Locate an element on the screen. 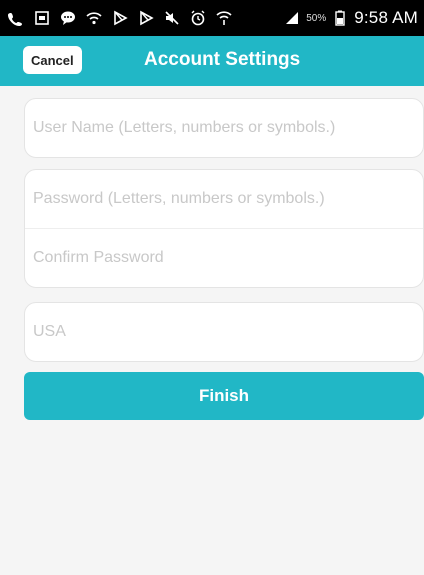 Image resolution: width=424 pixels, height=575 pixels. status-icons-right: 50% 9:58 AM is located at coordinates (351, 18).